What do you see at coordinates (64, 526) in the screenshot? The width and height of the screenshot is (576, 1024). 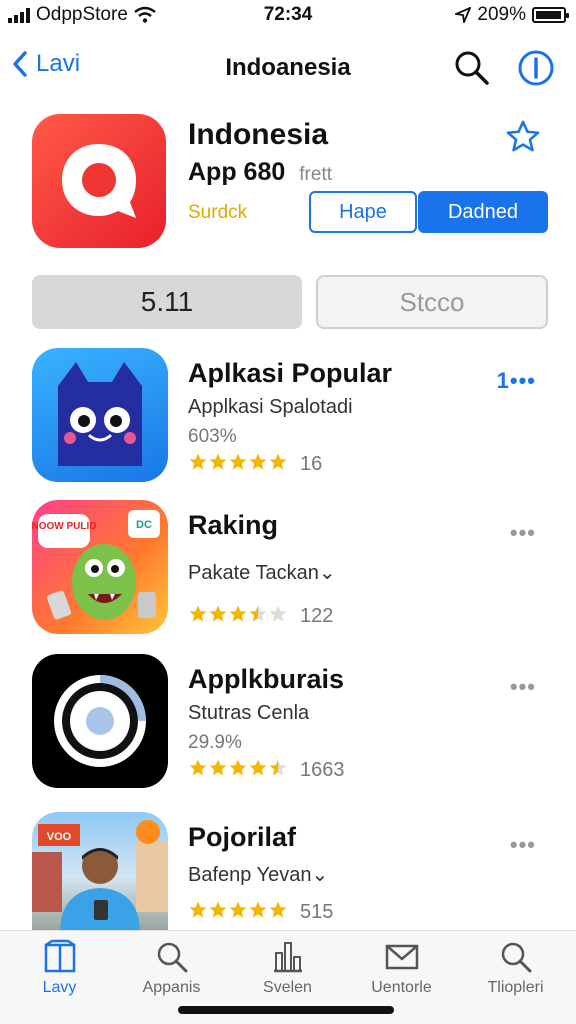 I see `badge-text-left: NOOW PULID` at bounding box center [64, 526].